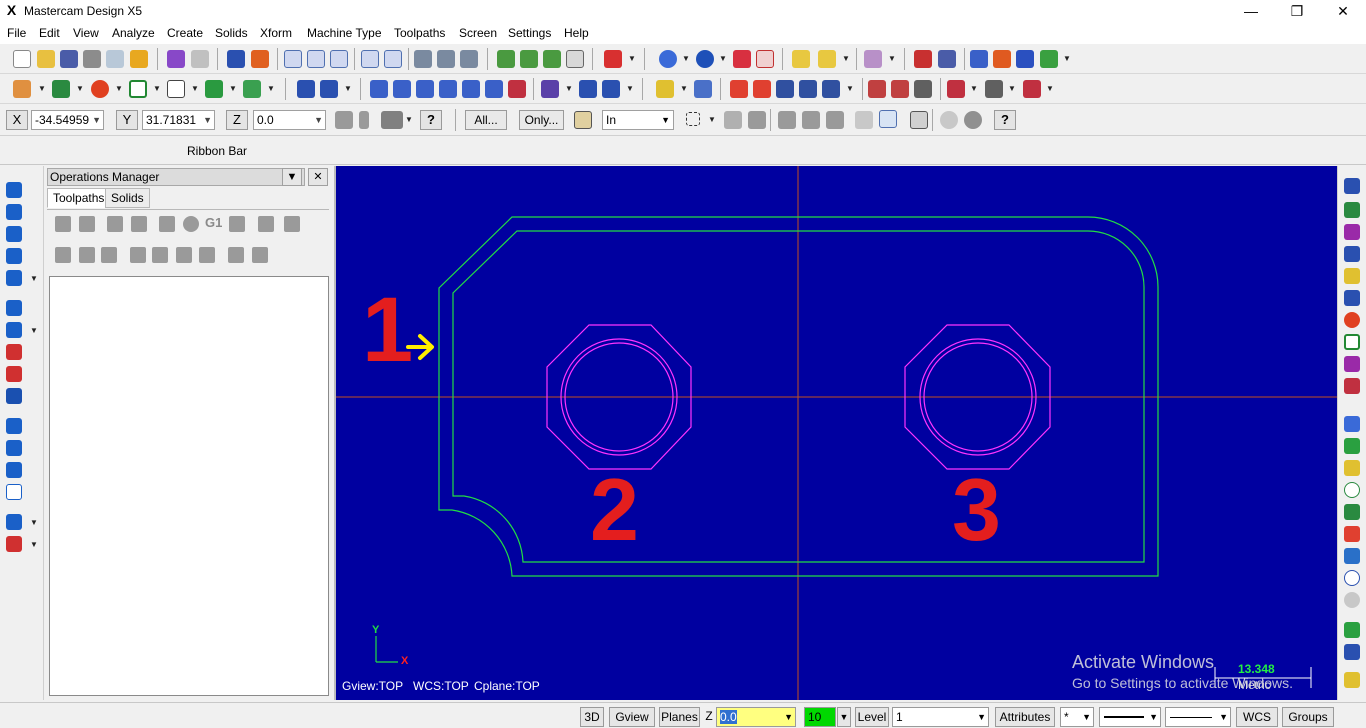 This screenshot has width=1366, height=728. Describe the element at coordinates (1032, 89) in the screenshot. I see `machine-icon` at that location.